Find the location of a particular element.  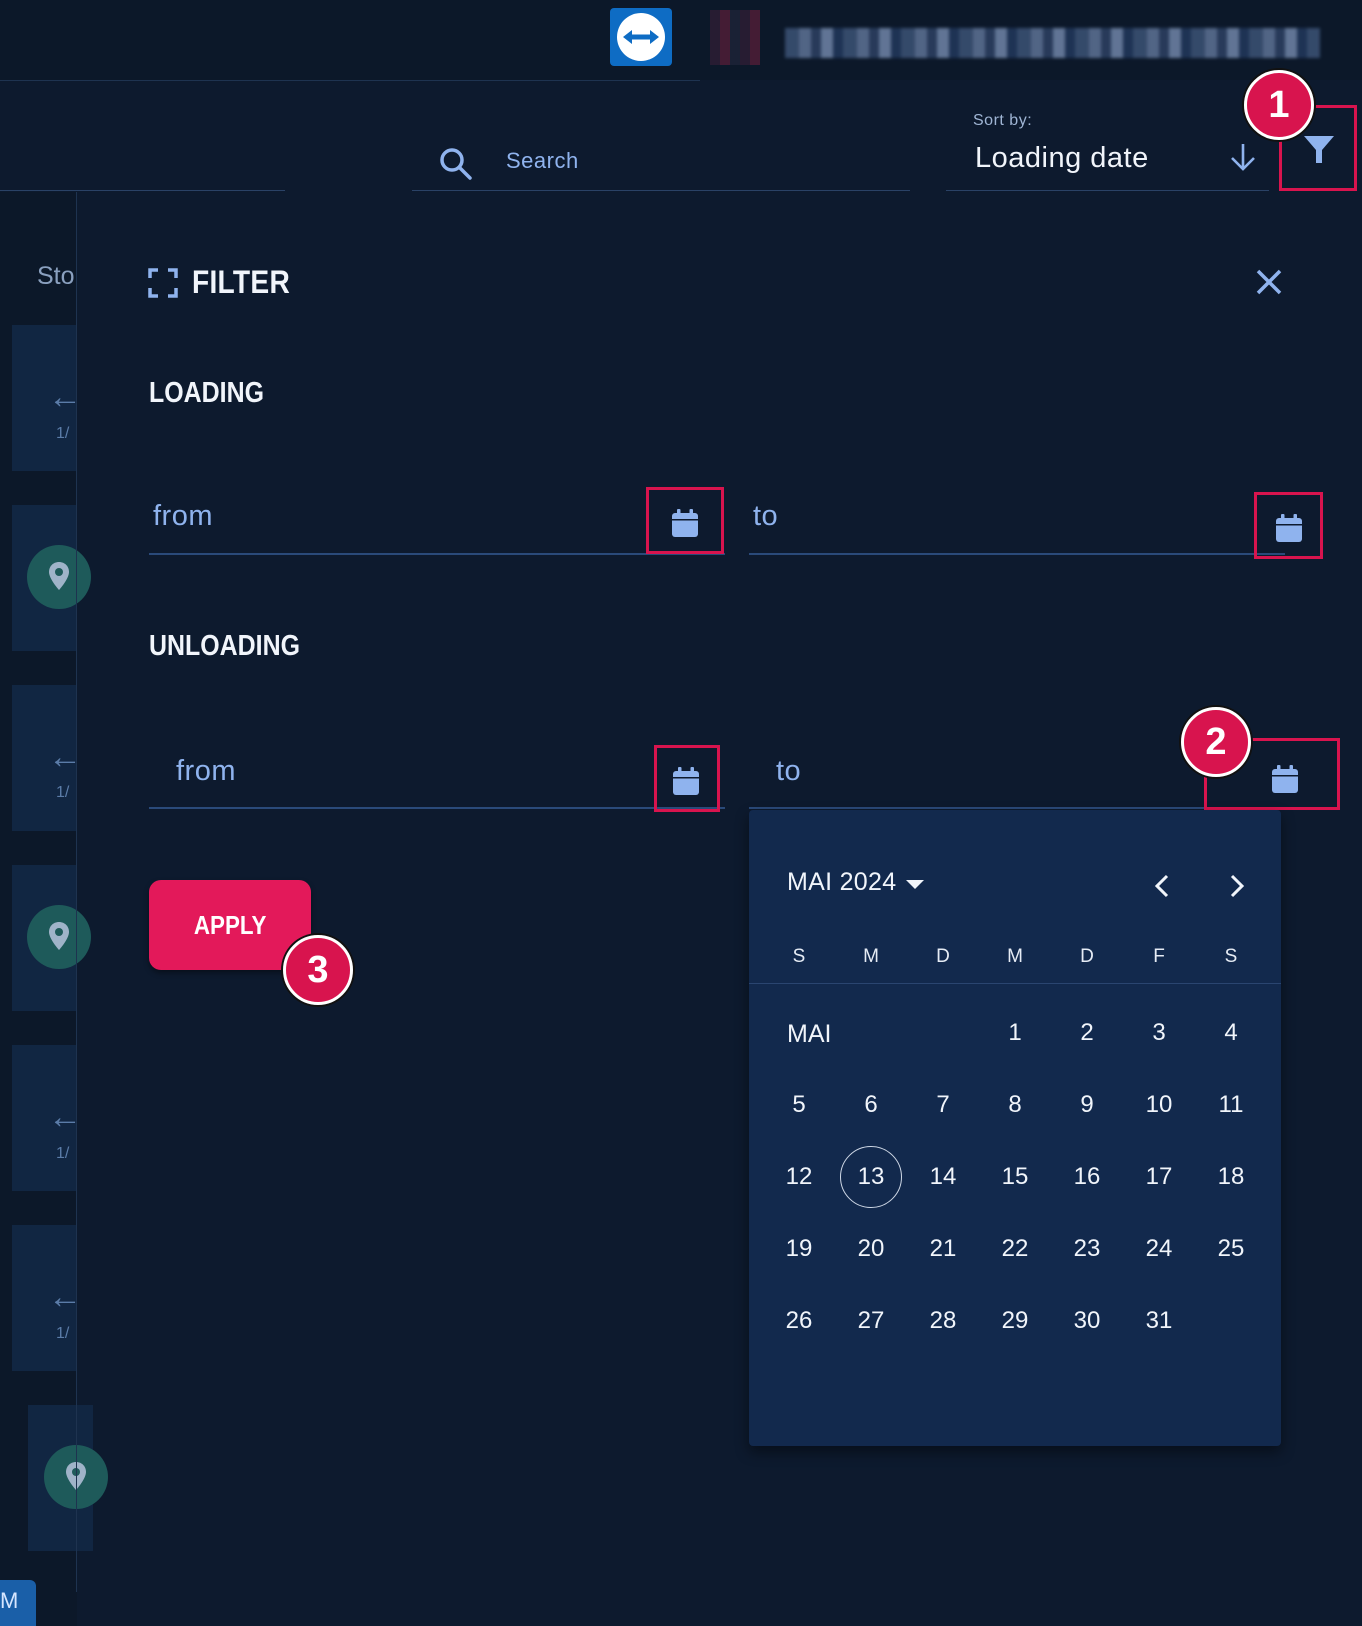

datepicker-day: 31 is located at coordinates (1159, 1321).